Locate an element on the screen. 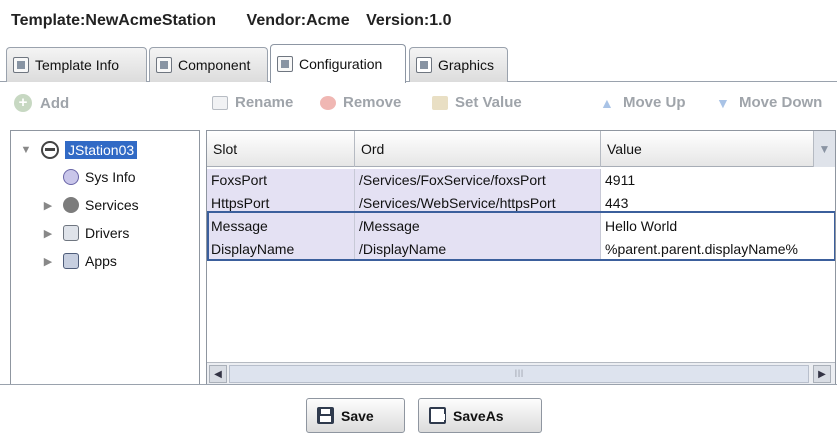 This screenshot has width=837, height=437. remove-icon is located at coordinates (328, 102).